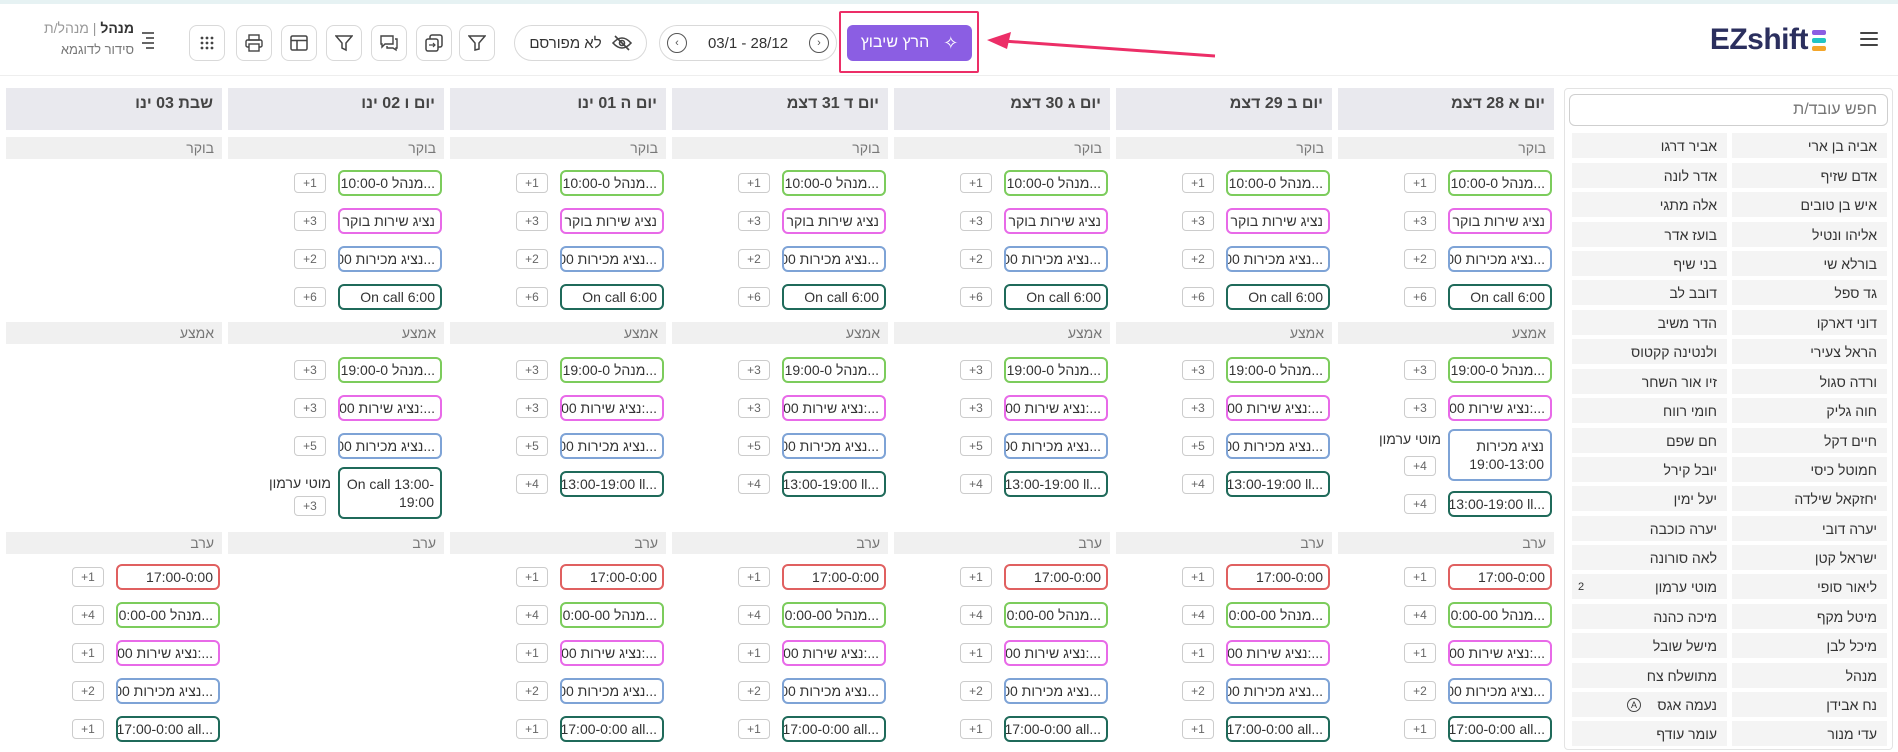 Image resolution: width=1898 pixels, height=752 pixels. What do you see at coordinates (1809, 292) in the screenshot?
I see `employee-item: גד ספל` at bounding box center [1809, 292].